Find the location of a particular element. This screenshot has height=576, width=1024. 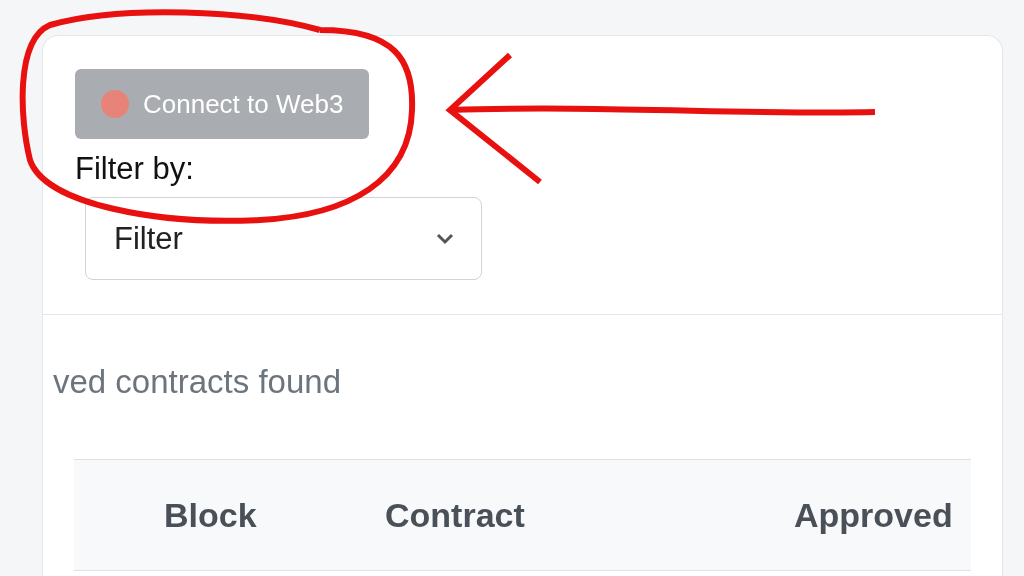

filter-select: Filter is located at coordinates (283, 238).